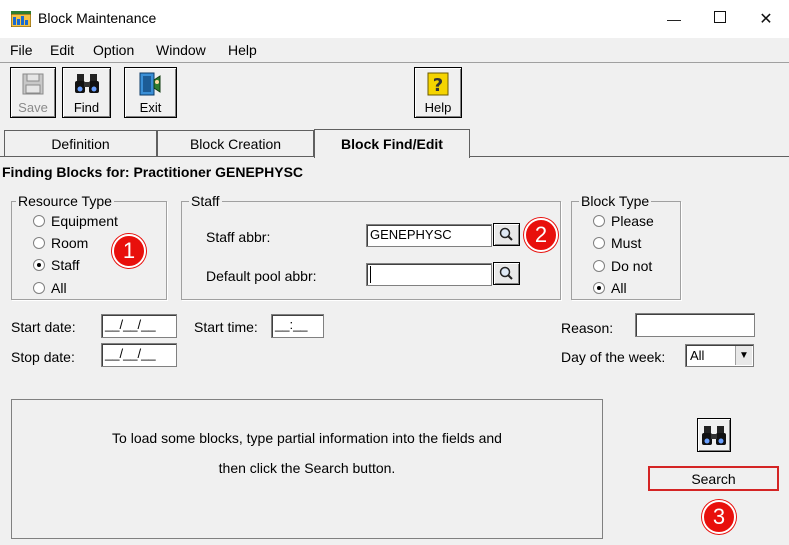  I want to click on block-type-must-radio: Must, so click(617, 243).